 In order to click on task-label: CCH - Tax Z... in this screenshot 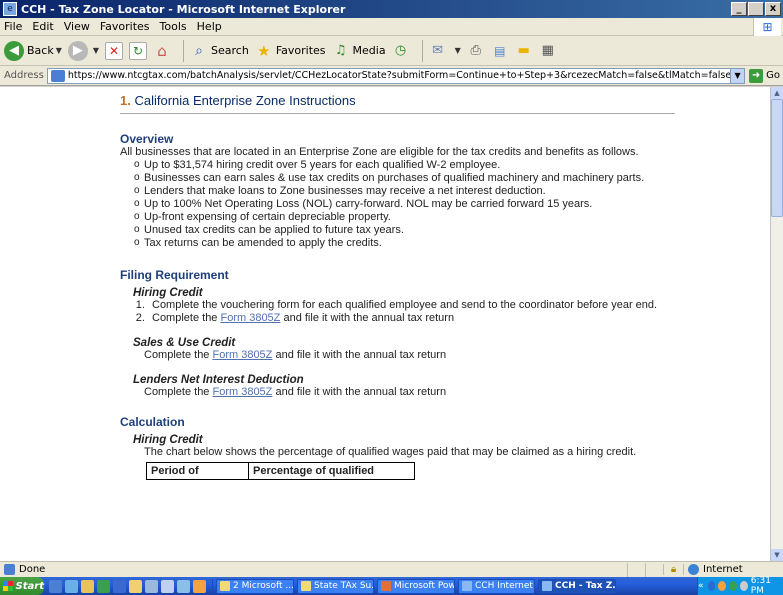, I will do `click(585, 586)`.